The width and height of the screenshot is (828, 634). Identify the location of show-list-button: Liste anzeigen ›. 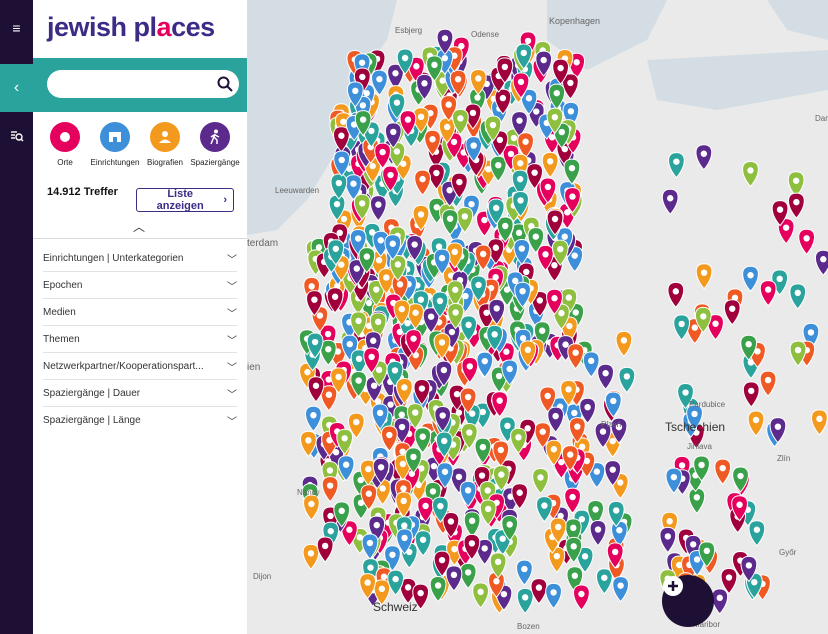
(185, 200).